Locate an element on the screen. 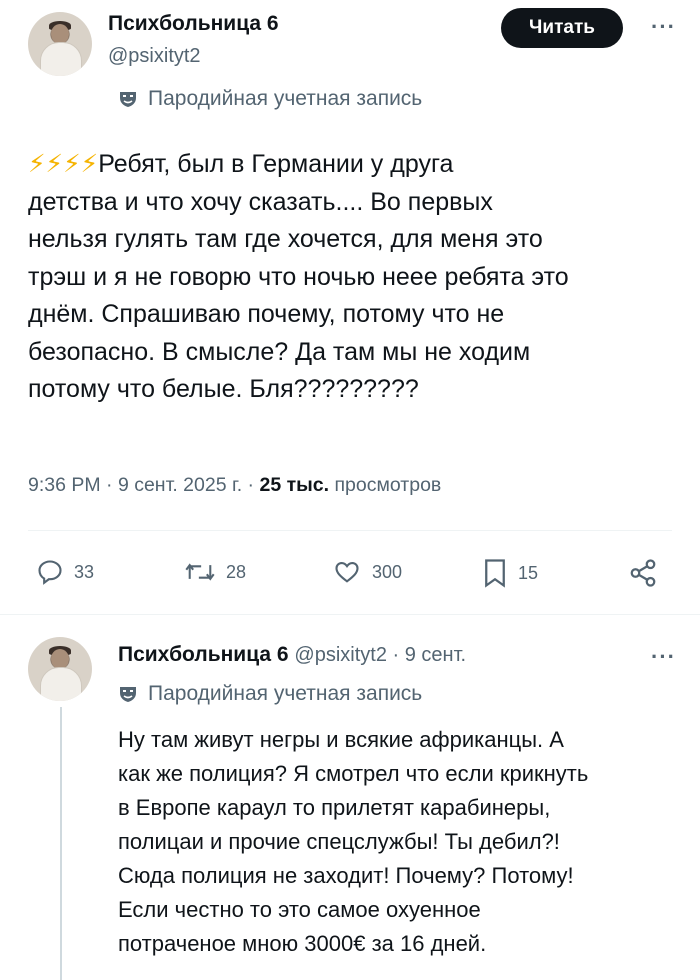 This screenshot has height=980, width=700. author-name: Психбольница 6 is located at coordinates (193, 24).